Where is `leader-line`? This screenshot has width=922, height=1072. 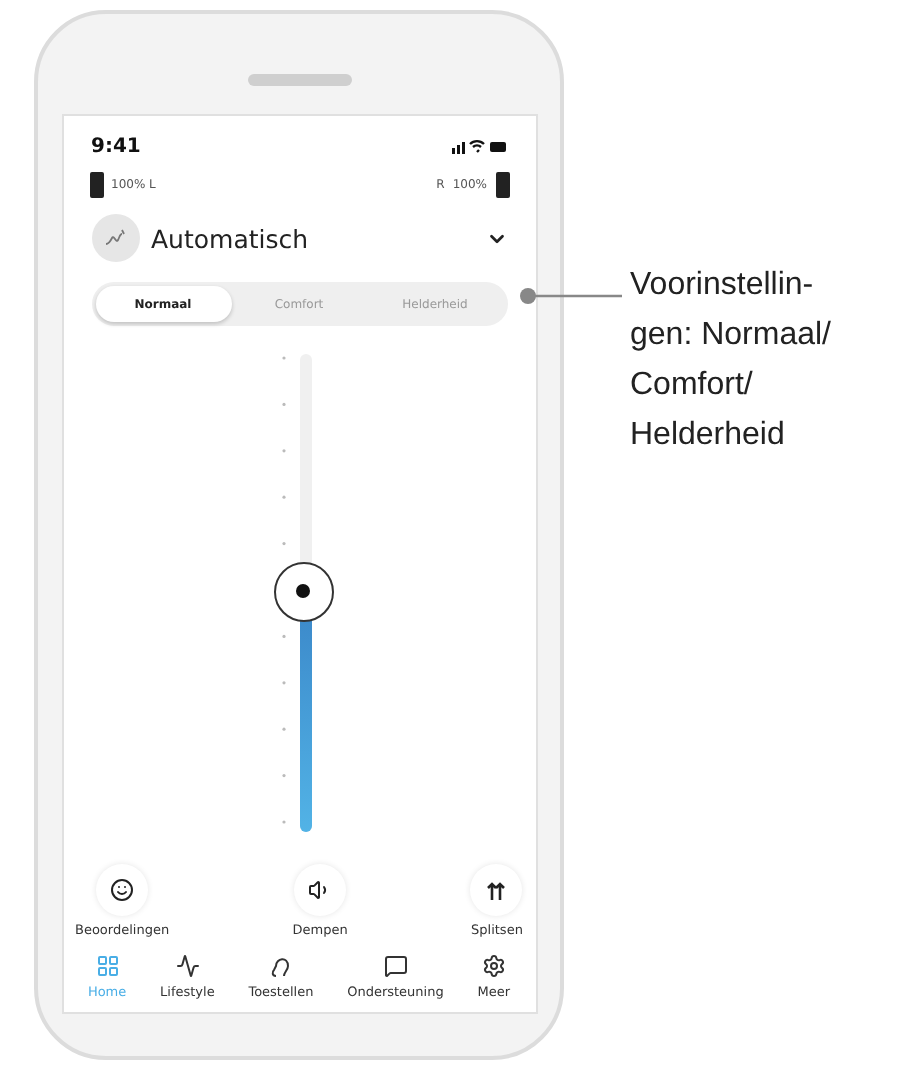 leader-line is located at coordinates (570, 296).